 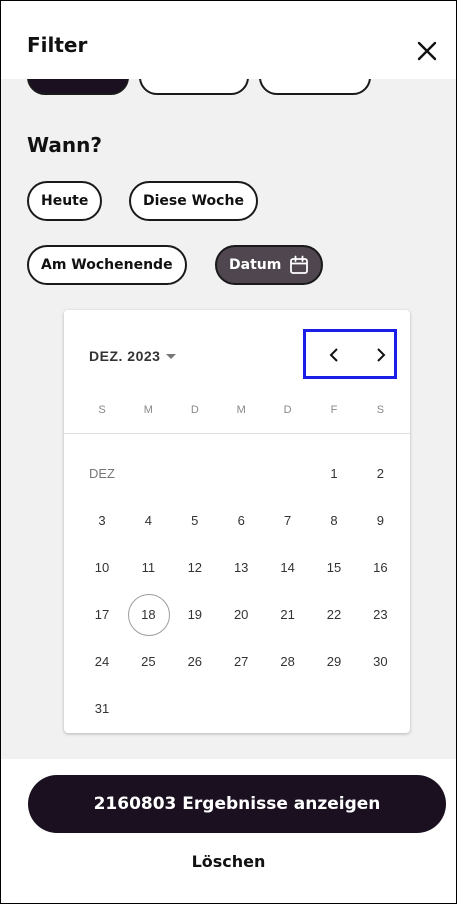 I want to click on calendar-day: 16, so click(x=380, y=567).